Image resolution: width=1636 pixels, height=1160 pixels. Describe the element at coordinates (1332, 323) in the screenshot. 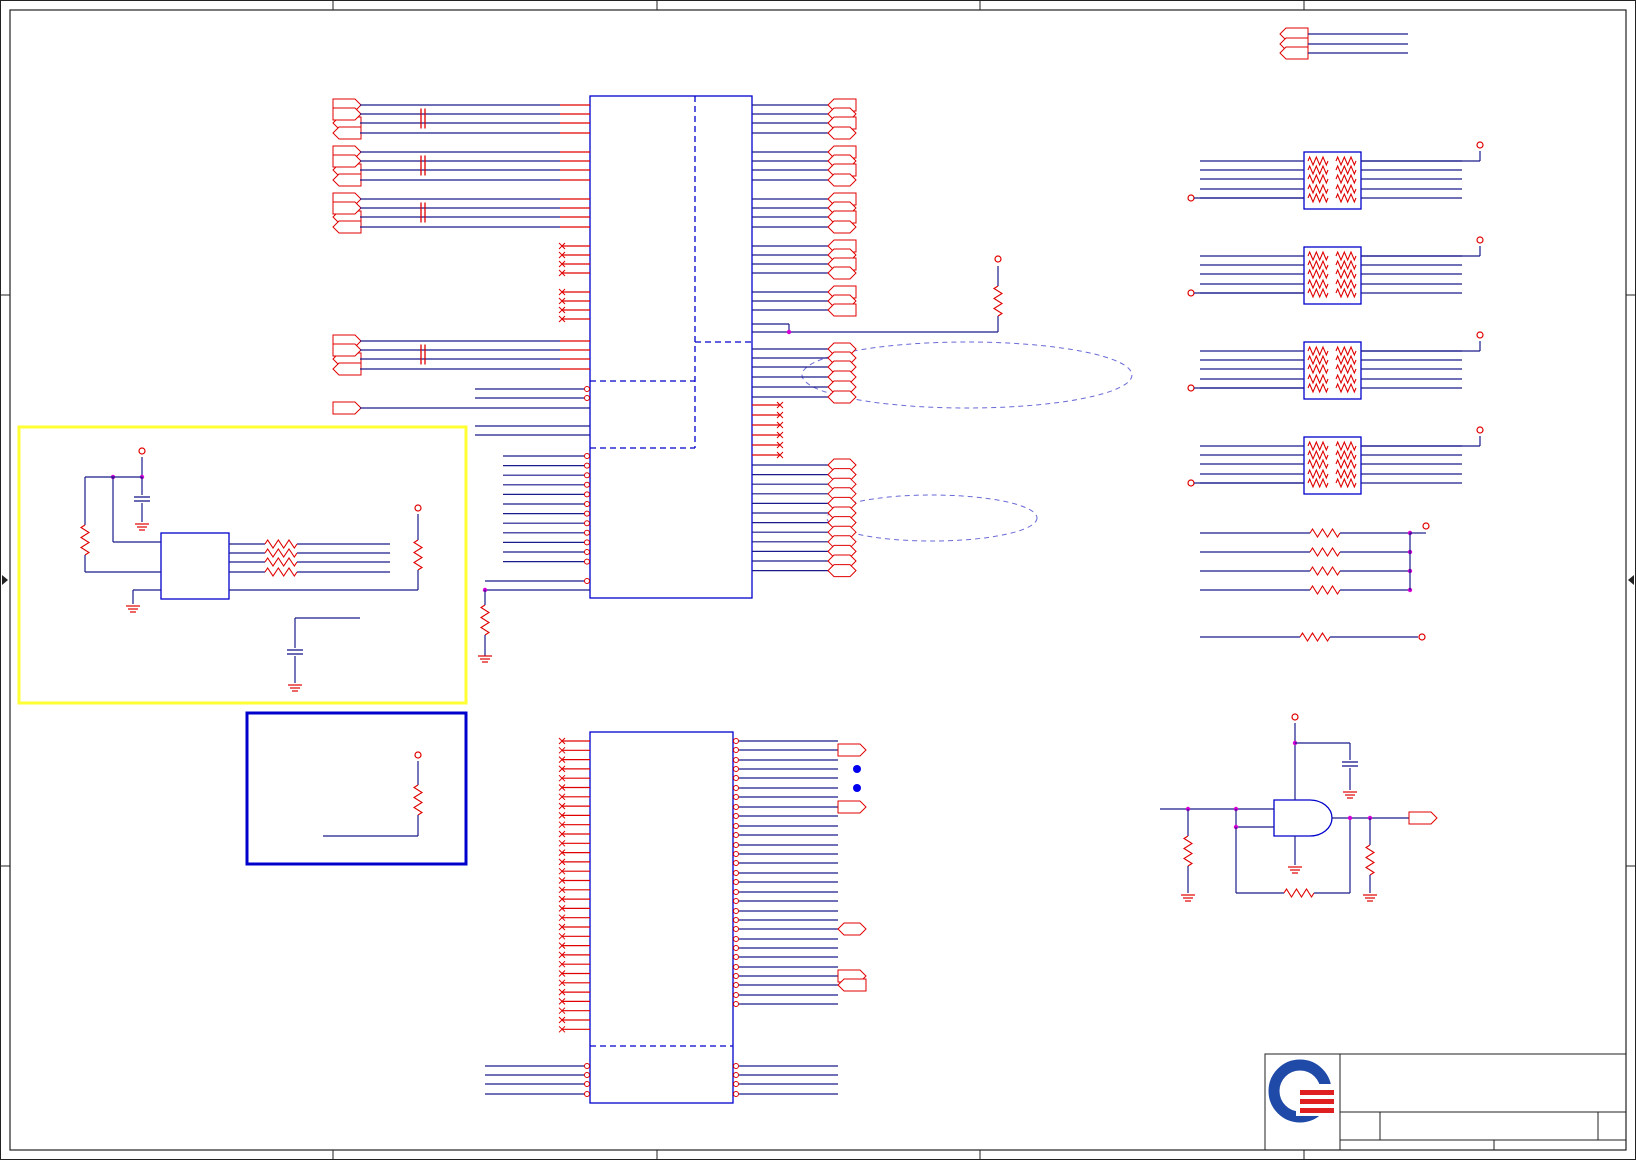

I see `resistor-packs` at that location.